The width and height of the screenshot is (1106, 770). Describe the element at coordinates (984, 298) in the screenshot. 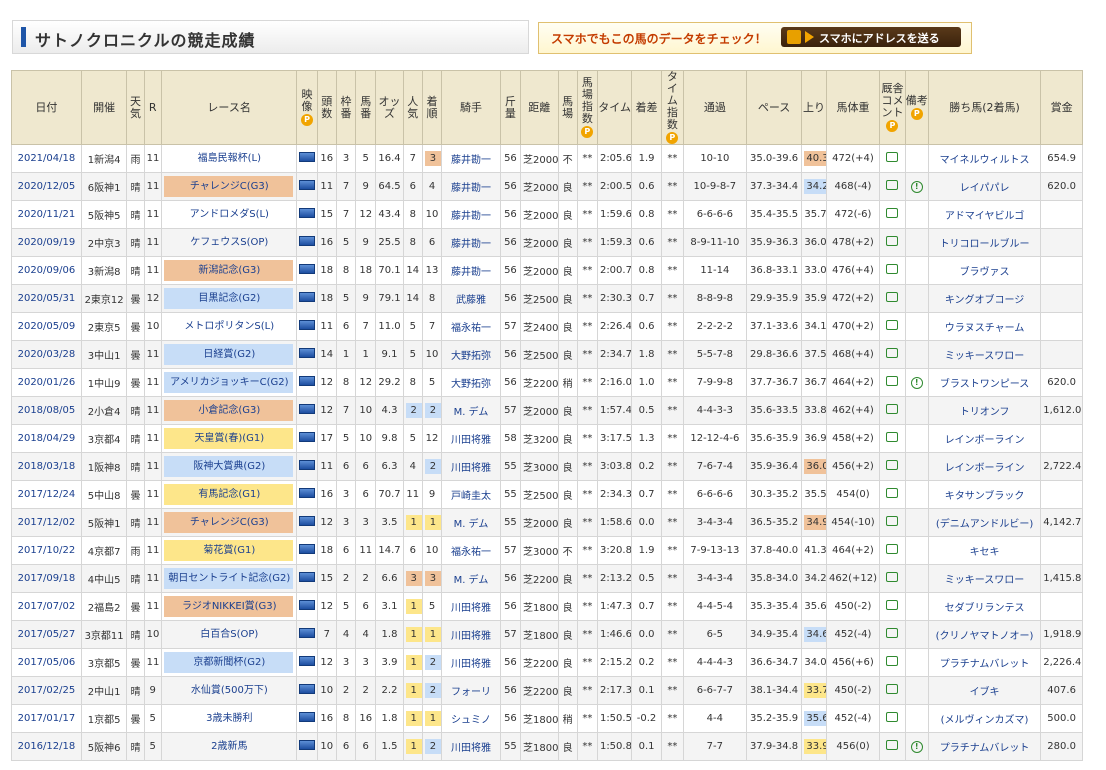

I see `winner-link: キングオブコージ` at that location.